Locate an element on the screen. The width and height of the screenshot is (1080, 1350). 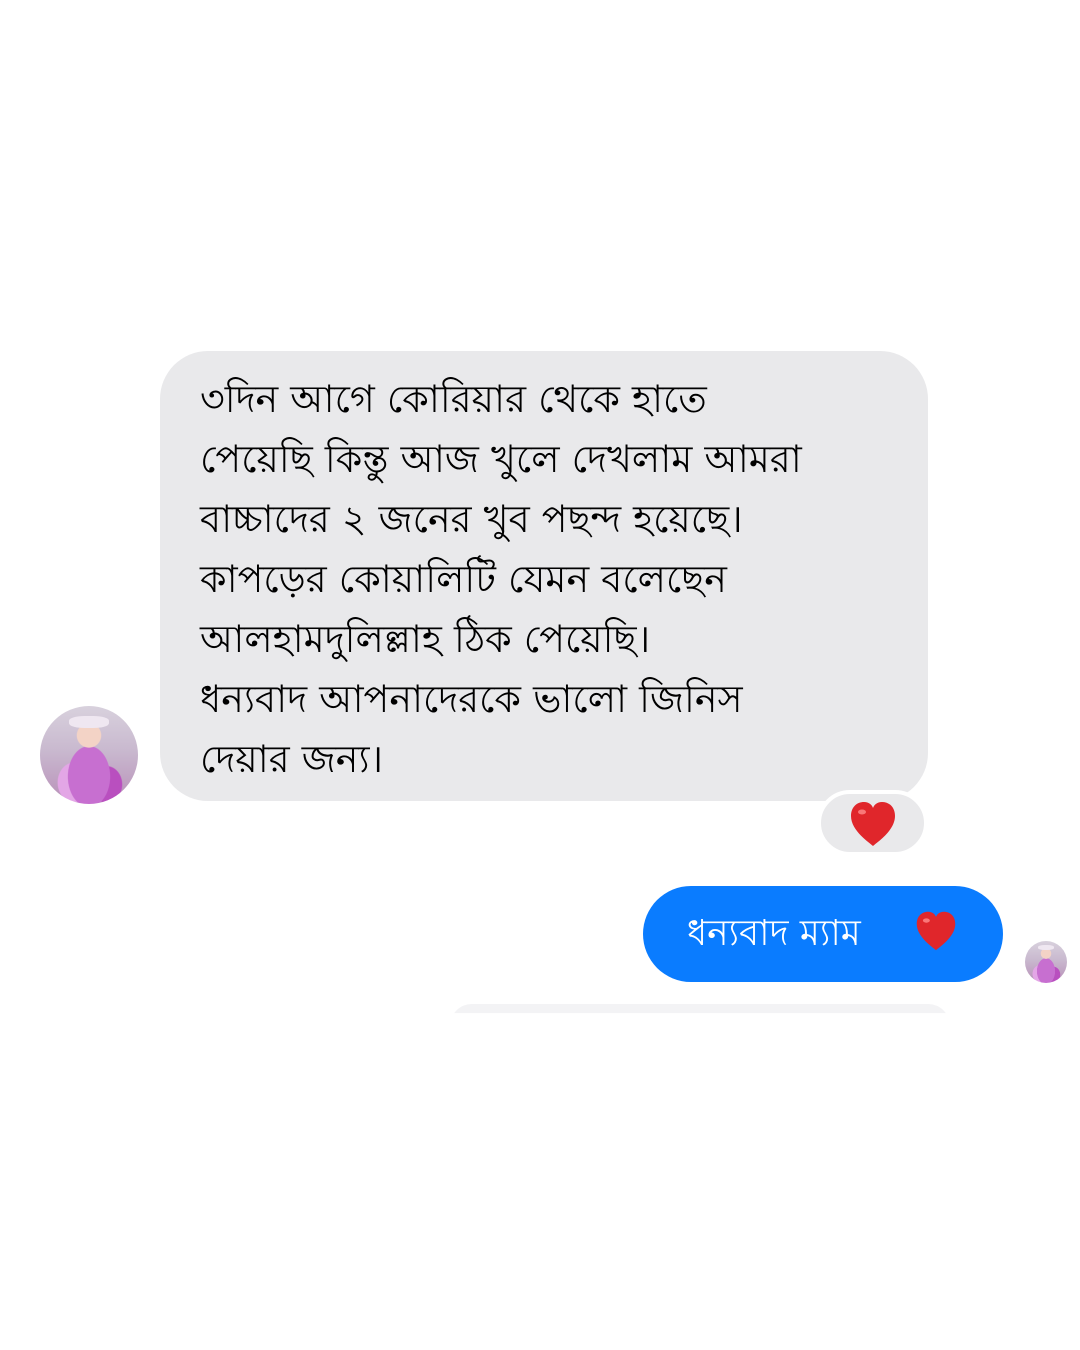
incoming-message-line: বাচ্চাদের ২ জনের খুব পছন্দ হয়েছে। is located at coordinates (471, 519).